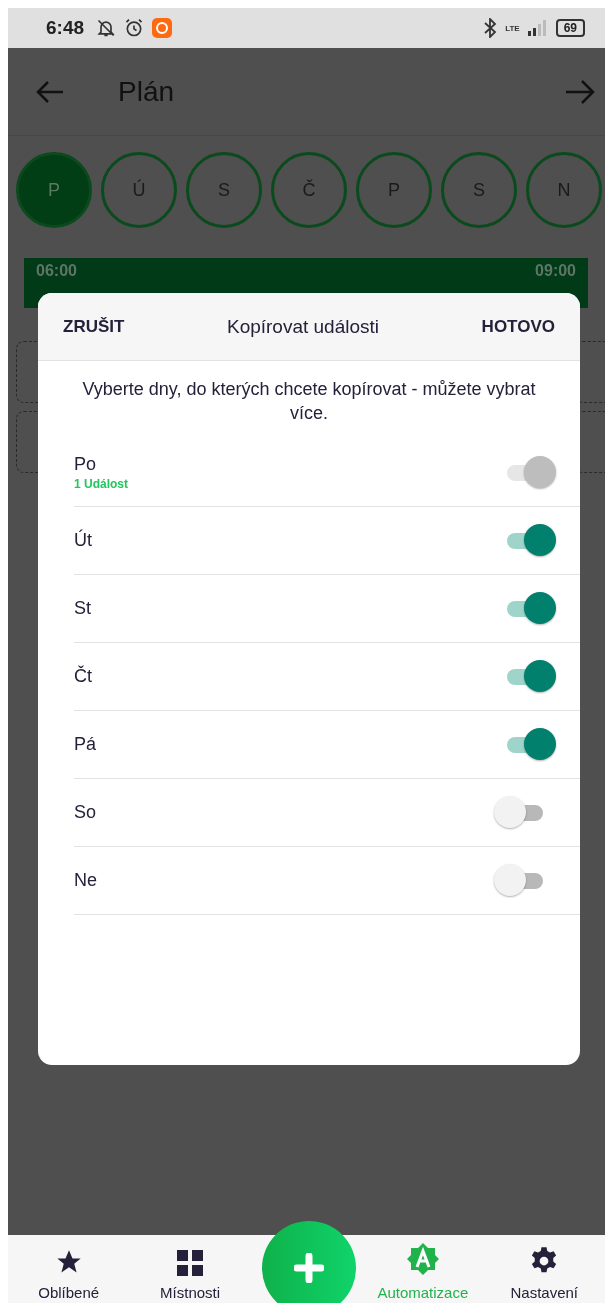 The image size is (605, 1303). I want to click on bell-off-icon, so click(106, 28).